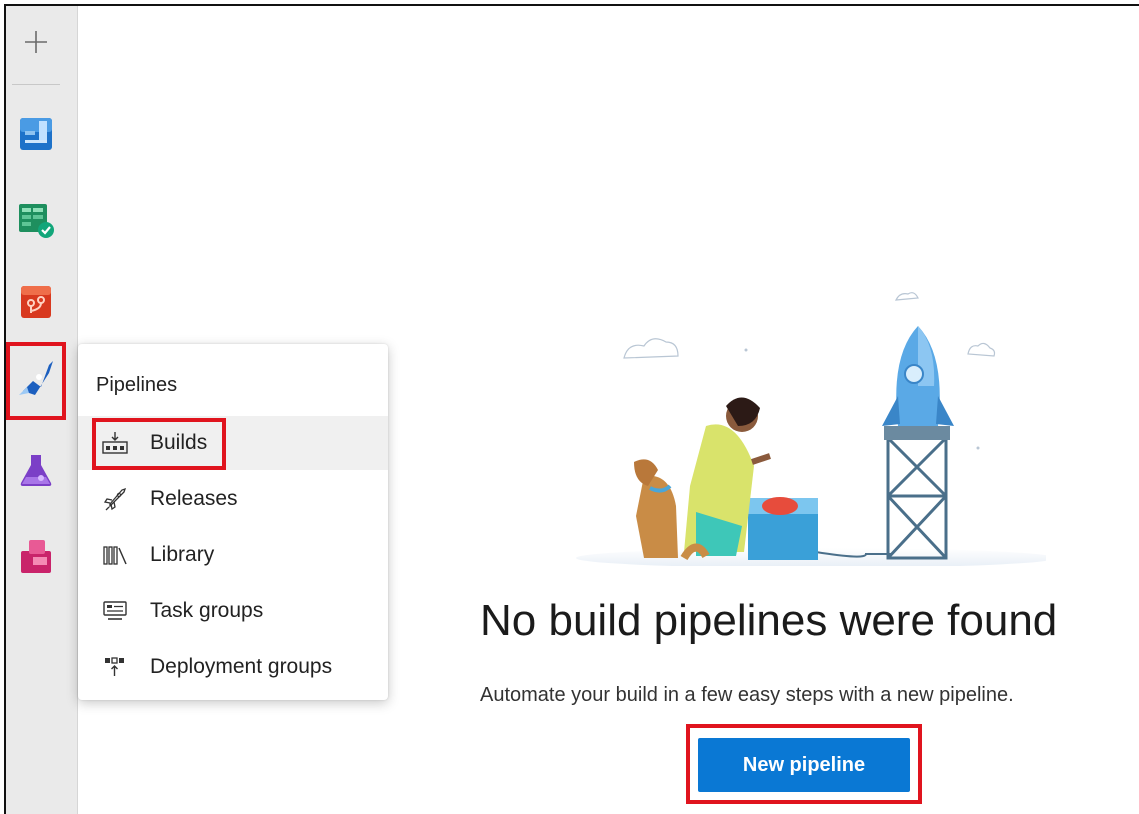  I want to click on deployment-groups-icon, so click(115, 667).